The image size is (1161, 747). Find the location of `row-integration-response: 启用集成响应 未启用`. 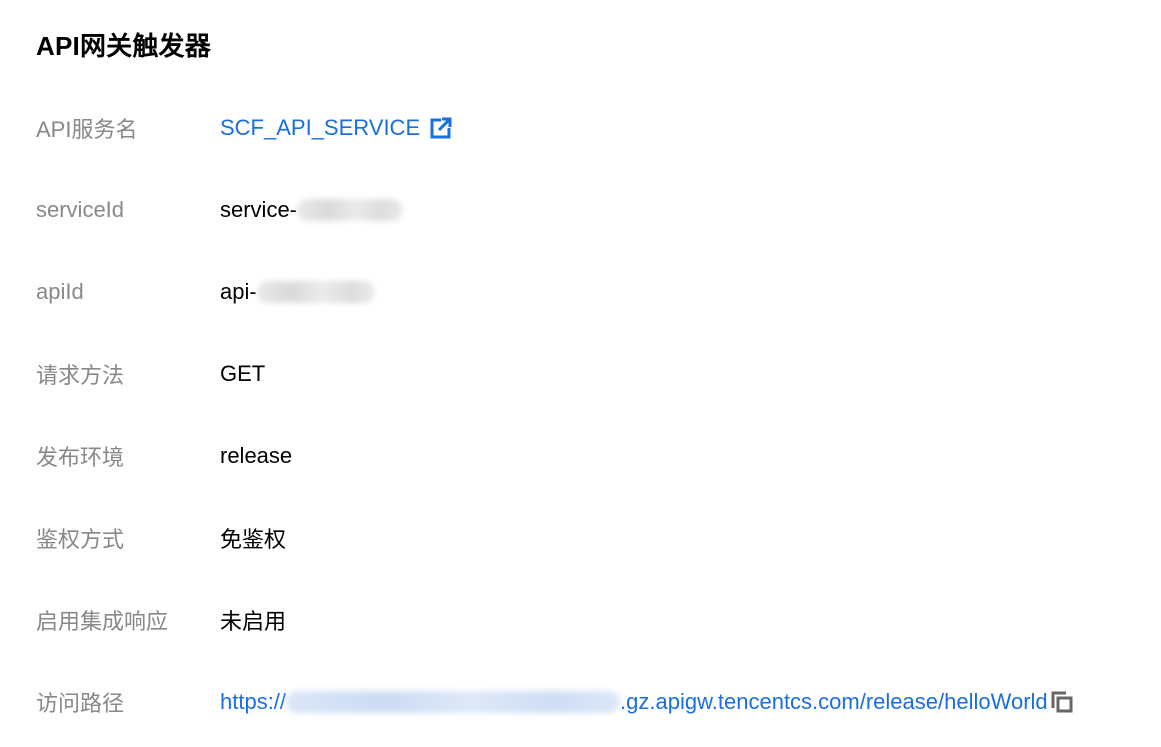

row-integration-response: 启用集成响应 未启用 is located at coordinates (161, 620).